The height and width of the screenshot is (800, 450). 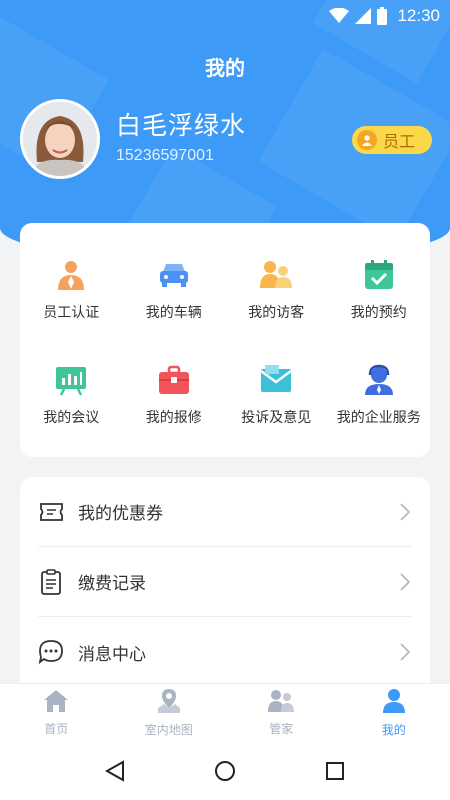 What do you see at coordinates (418, 15) in the screenshot?
I see `status-time: 12:30` at bounding box center [418, 15].